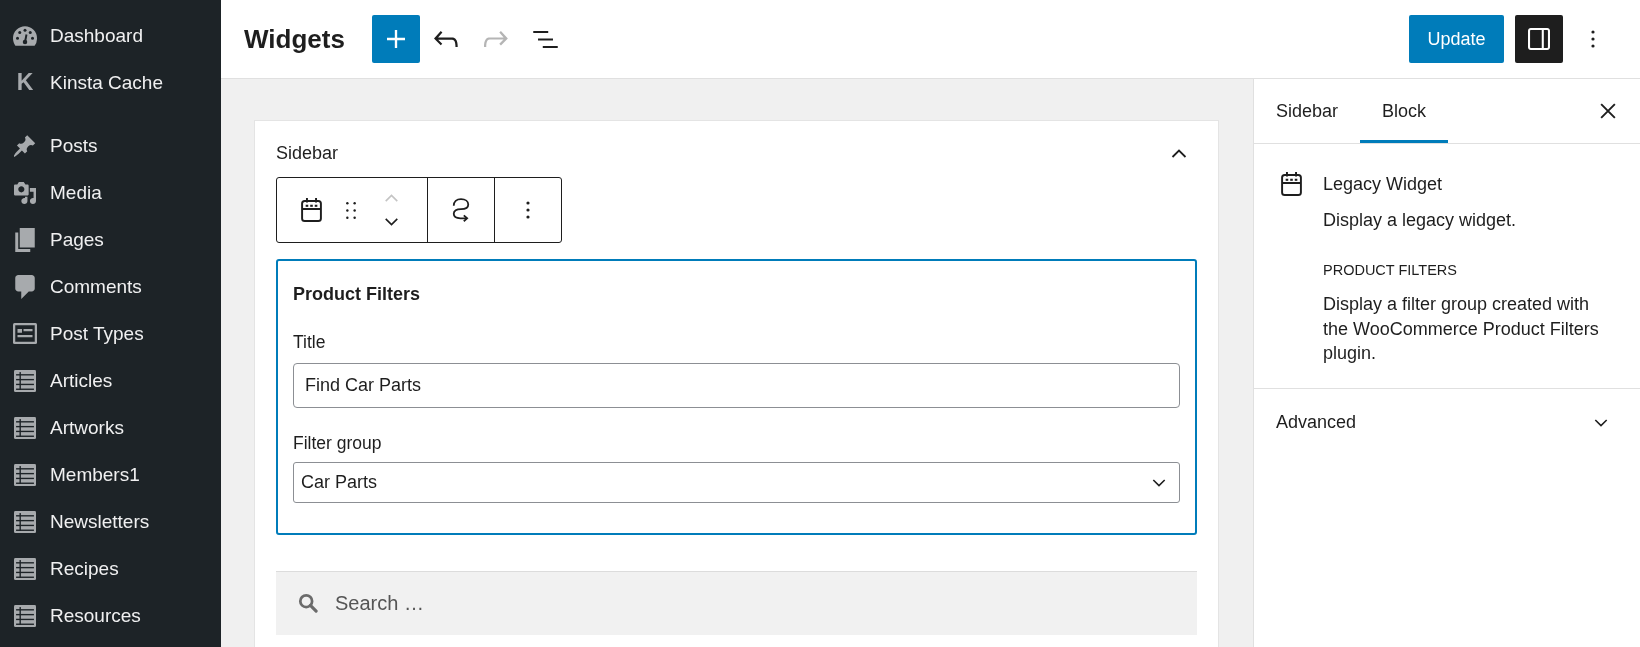 The height and width of the screenshot is (647, 1640). I want to click on menu-item: Post Types, so click(110, 333).